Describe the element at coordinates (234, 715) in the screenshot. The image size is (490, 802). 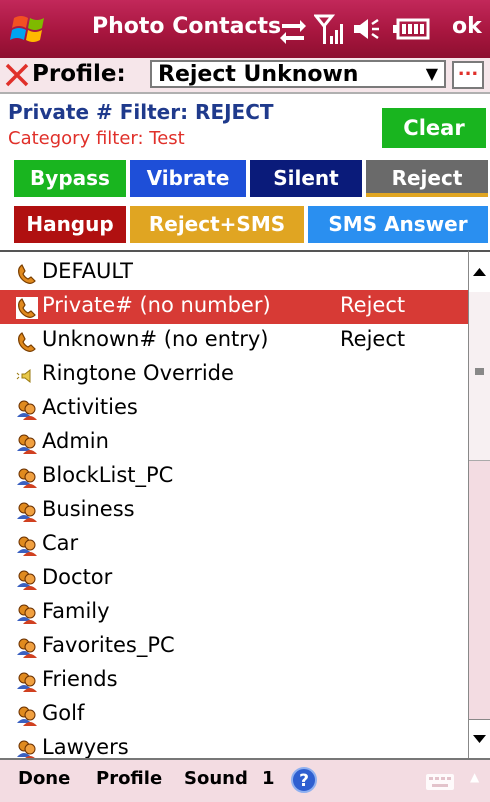
I see `list-item: Golf` at that location.